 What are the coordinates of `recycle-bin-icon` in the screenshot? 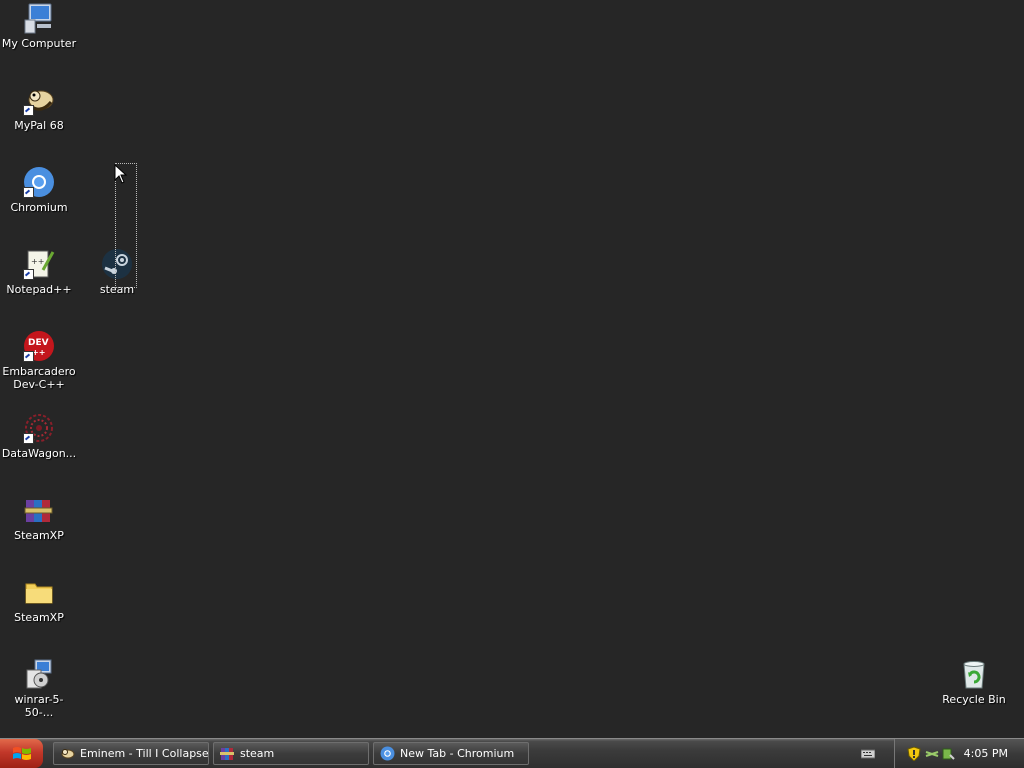 It's located at (974, 674).